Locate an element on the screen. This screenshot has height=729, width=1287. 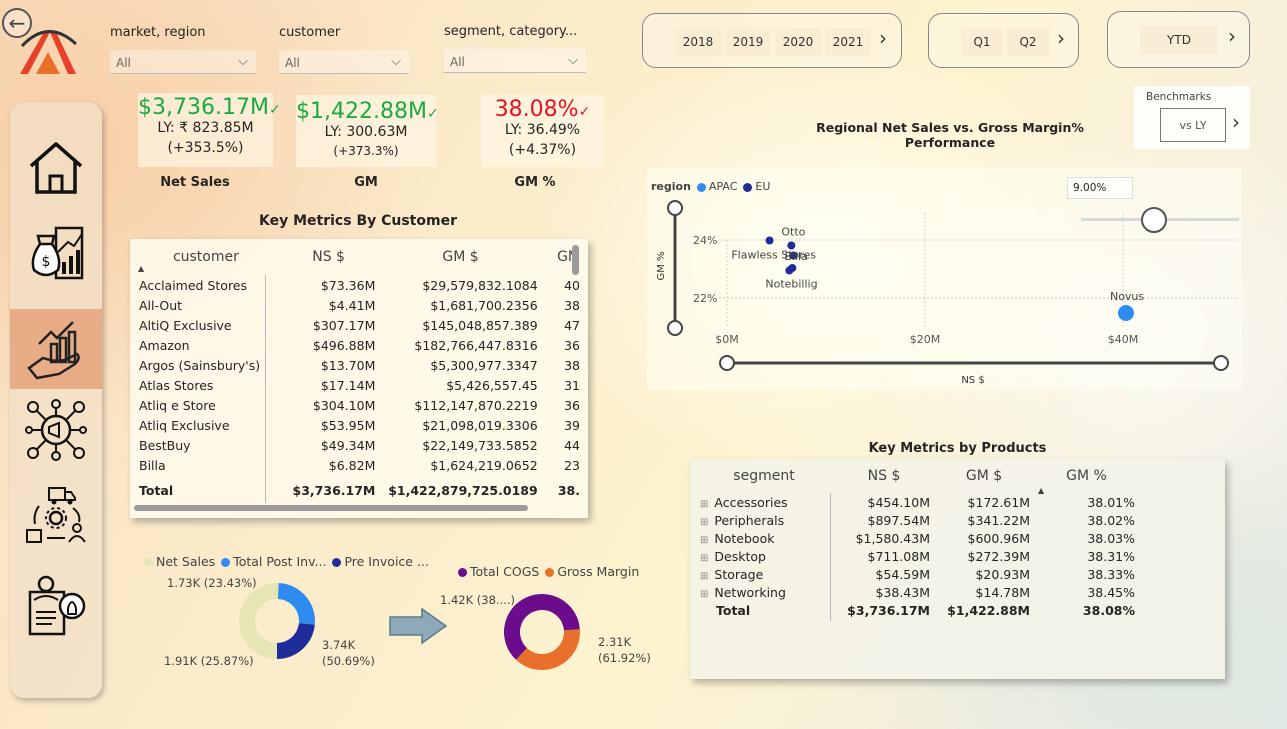
quarter-button: Q2 is located at coordinates (1028, 42).